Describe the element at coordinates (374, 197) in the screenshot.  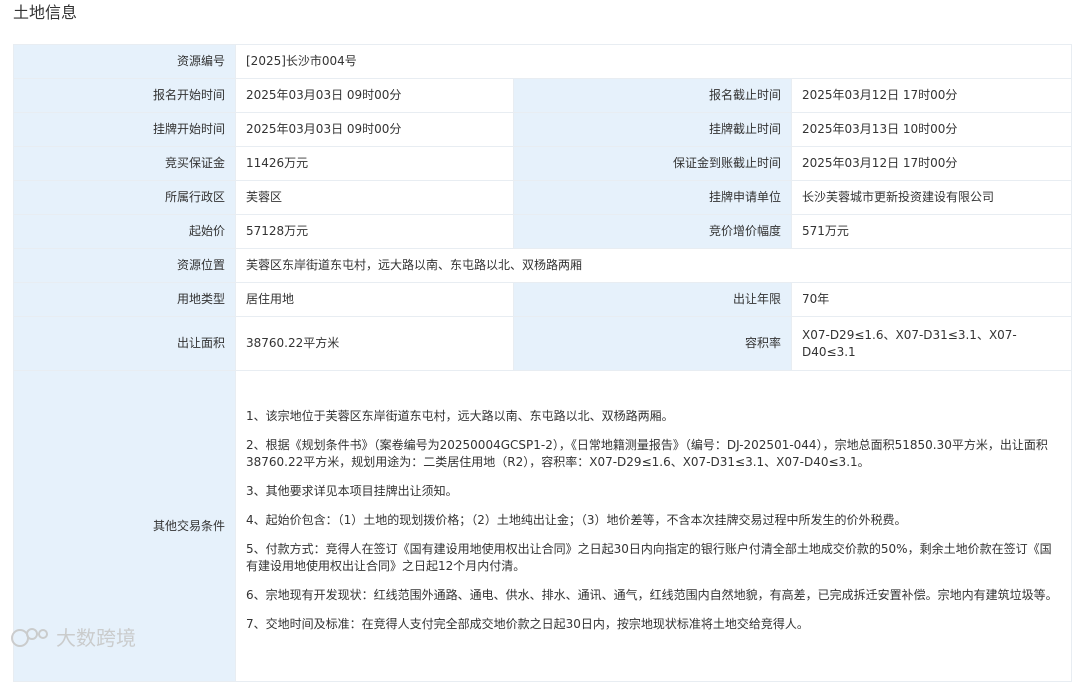
I see `value-district: 芙蓉区` at that location.